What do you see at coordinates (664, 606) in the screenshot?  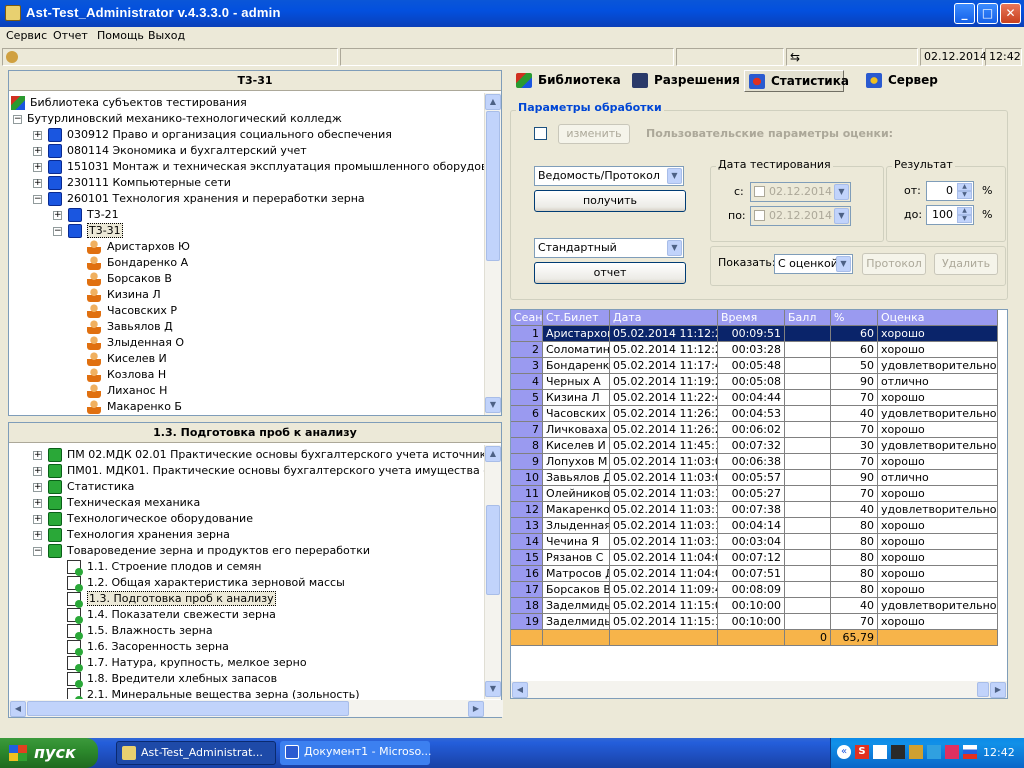 I see `grid-cell: 05.02.2014 11:15:01` at bounding box center [664, 606].